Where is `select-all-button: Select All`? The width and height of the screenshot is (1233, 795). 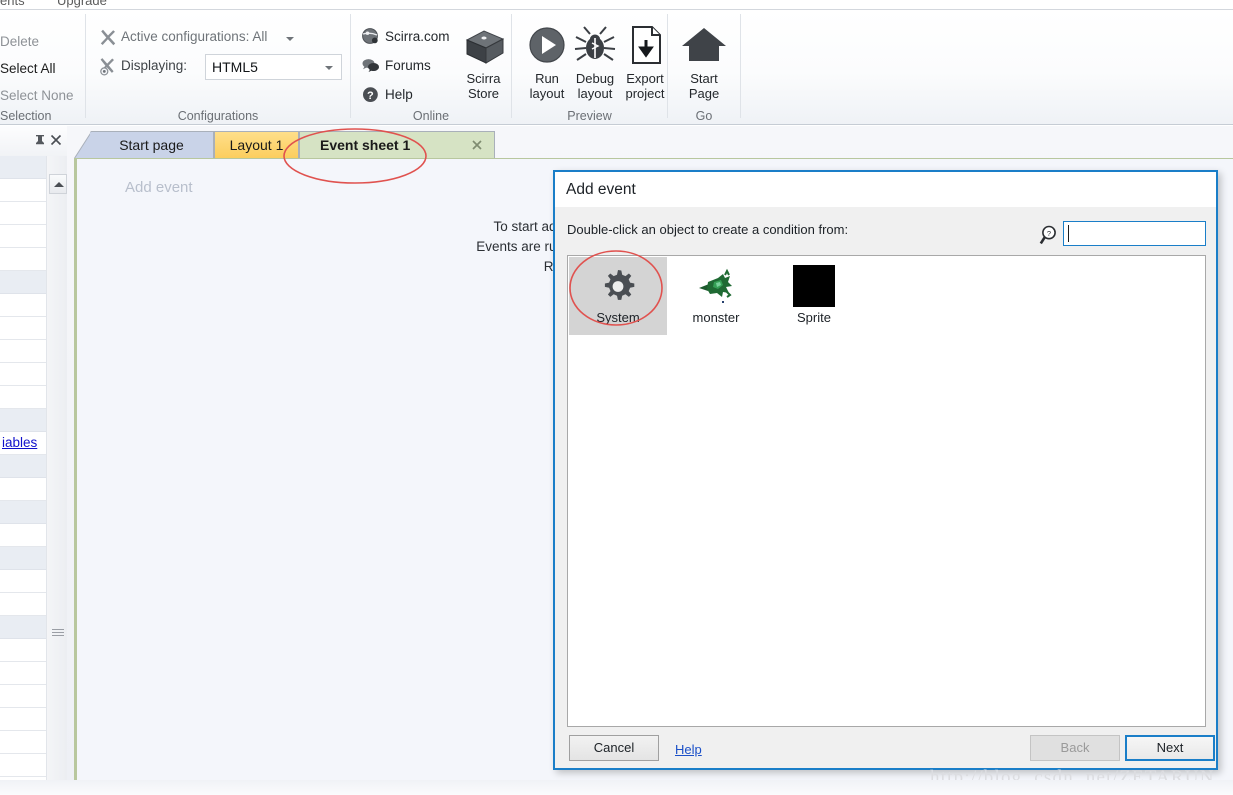 select-all-button: Select All is located at coordinates (28, 68).